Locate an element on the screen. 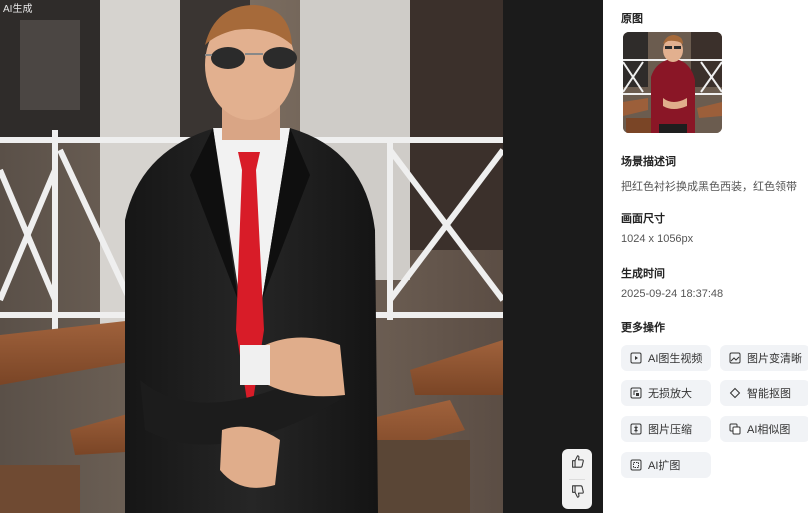  action-label: AI扩图 is located at coordinates (664, 466).